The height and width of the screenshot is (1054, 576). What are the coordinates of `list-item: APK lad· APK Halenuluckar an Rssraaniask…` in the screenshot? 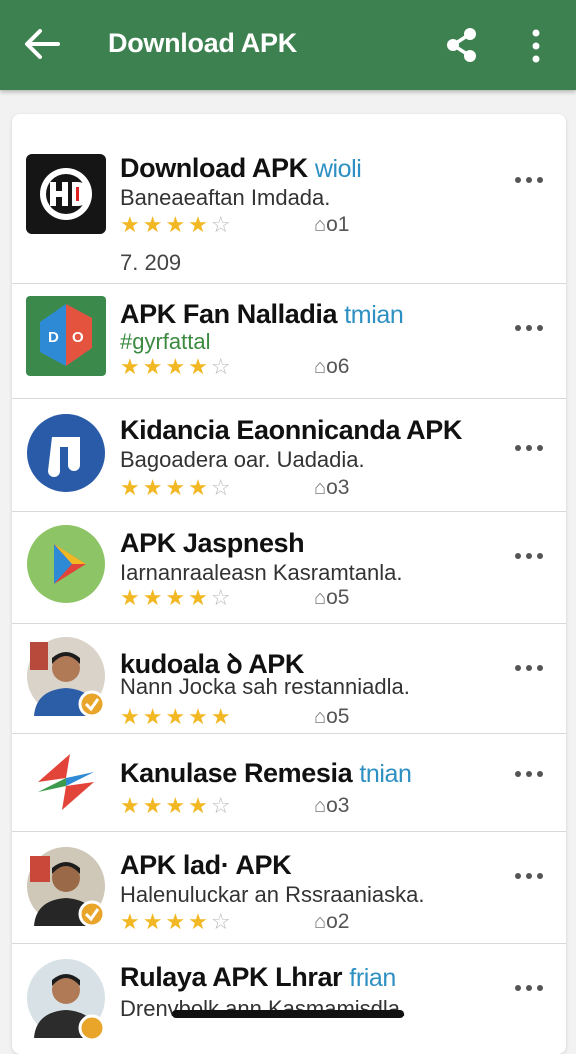 It's located at (289, 888).